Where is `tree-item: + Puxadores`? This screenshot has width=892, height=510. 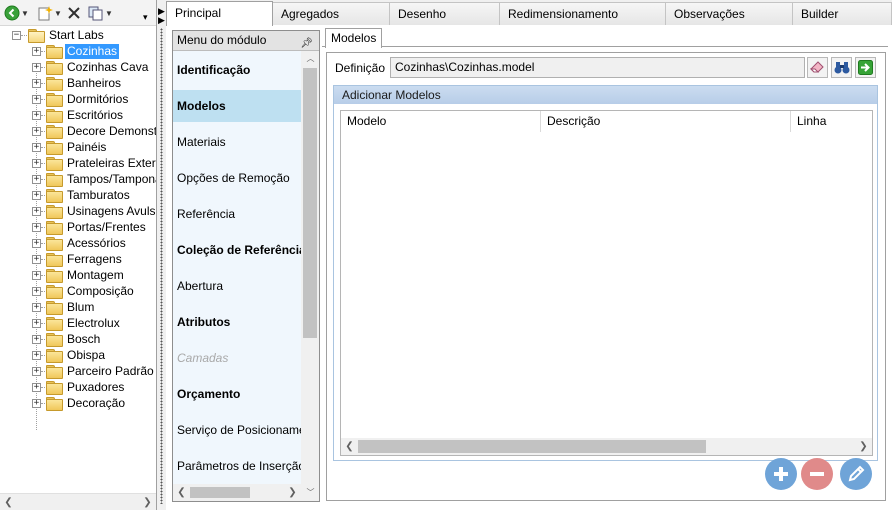 tree-item: + Puxadores is located at coordinates (79, 387).